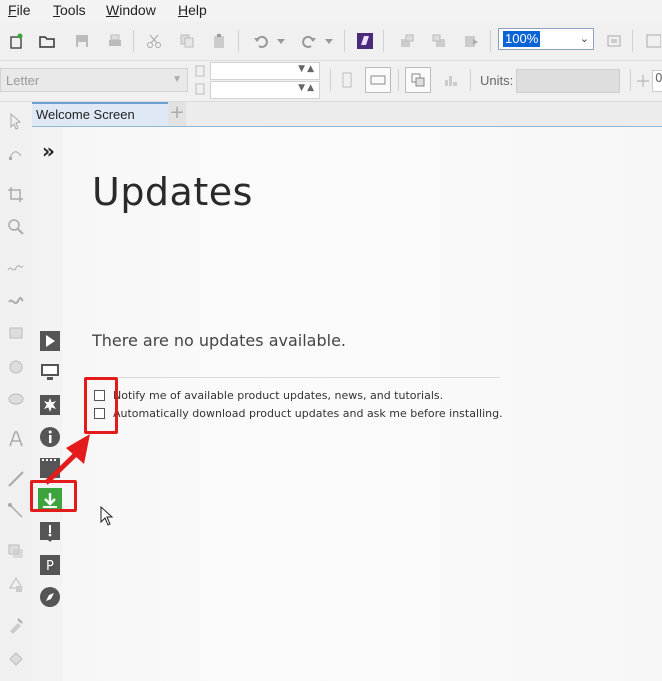 This screenshot has width=662, height=681. I want to click on property-bar: Letter ▼ ▼▲ ▼▲ Units: 0, so click(331, 81).